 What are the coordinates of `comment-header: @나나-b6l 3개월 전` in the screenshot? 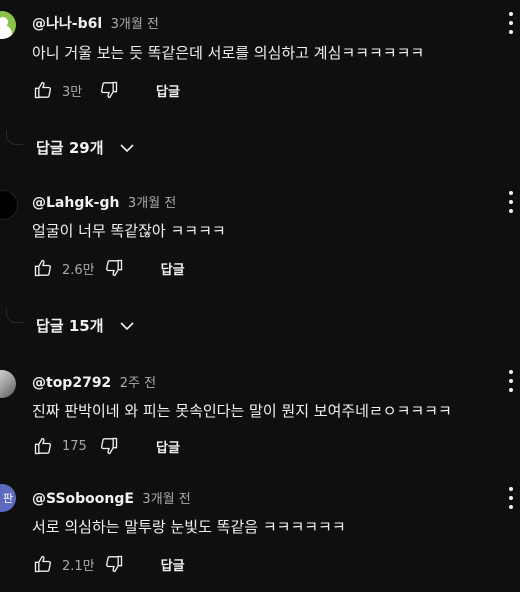 It's located at (95, 23).